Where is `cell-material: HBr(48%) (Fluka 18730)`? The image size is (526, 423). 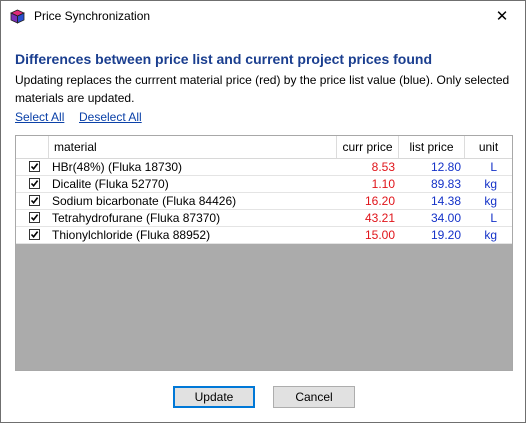 cell-material: HBr(48%) (Fluka 18730) is located at coordinates (117, 167).